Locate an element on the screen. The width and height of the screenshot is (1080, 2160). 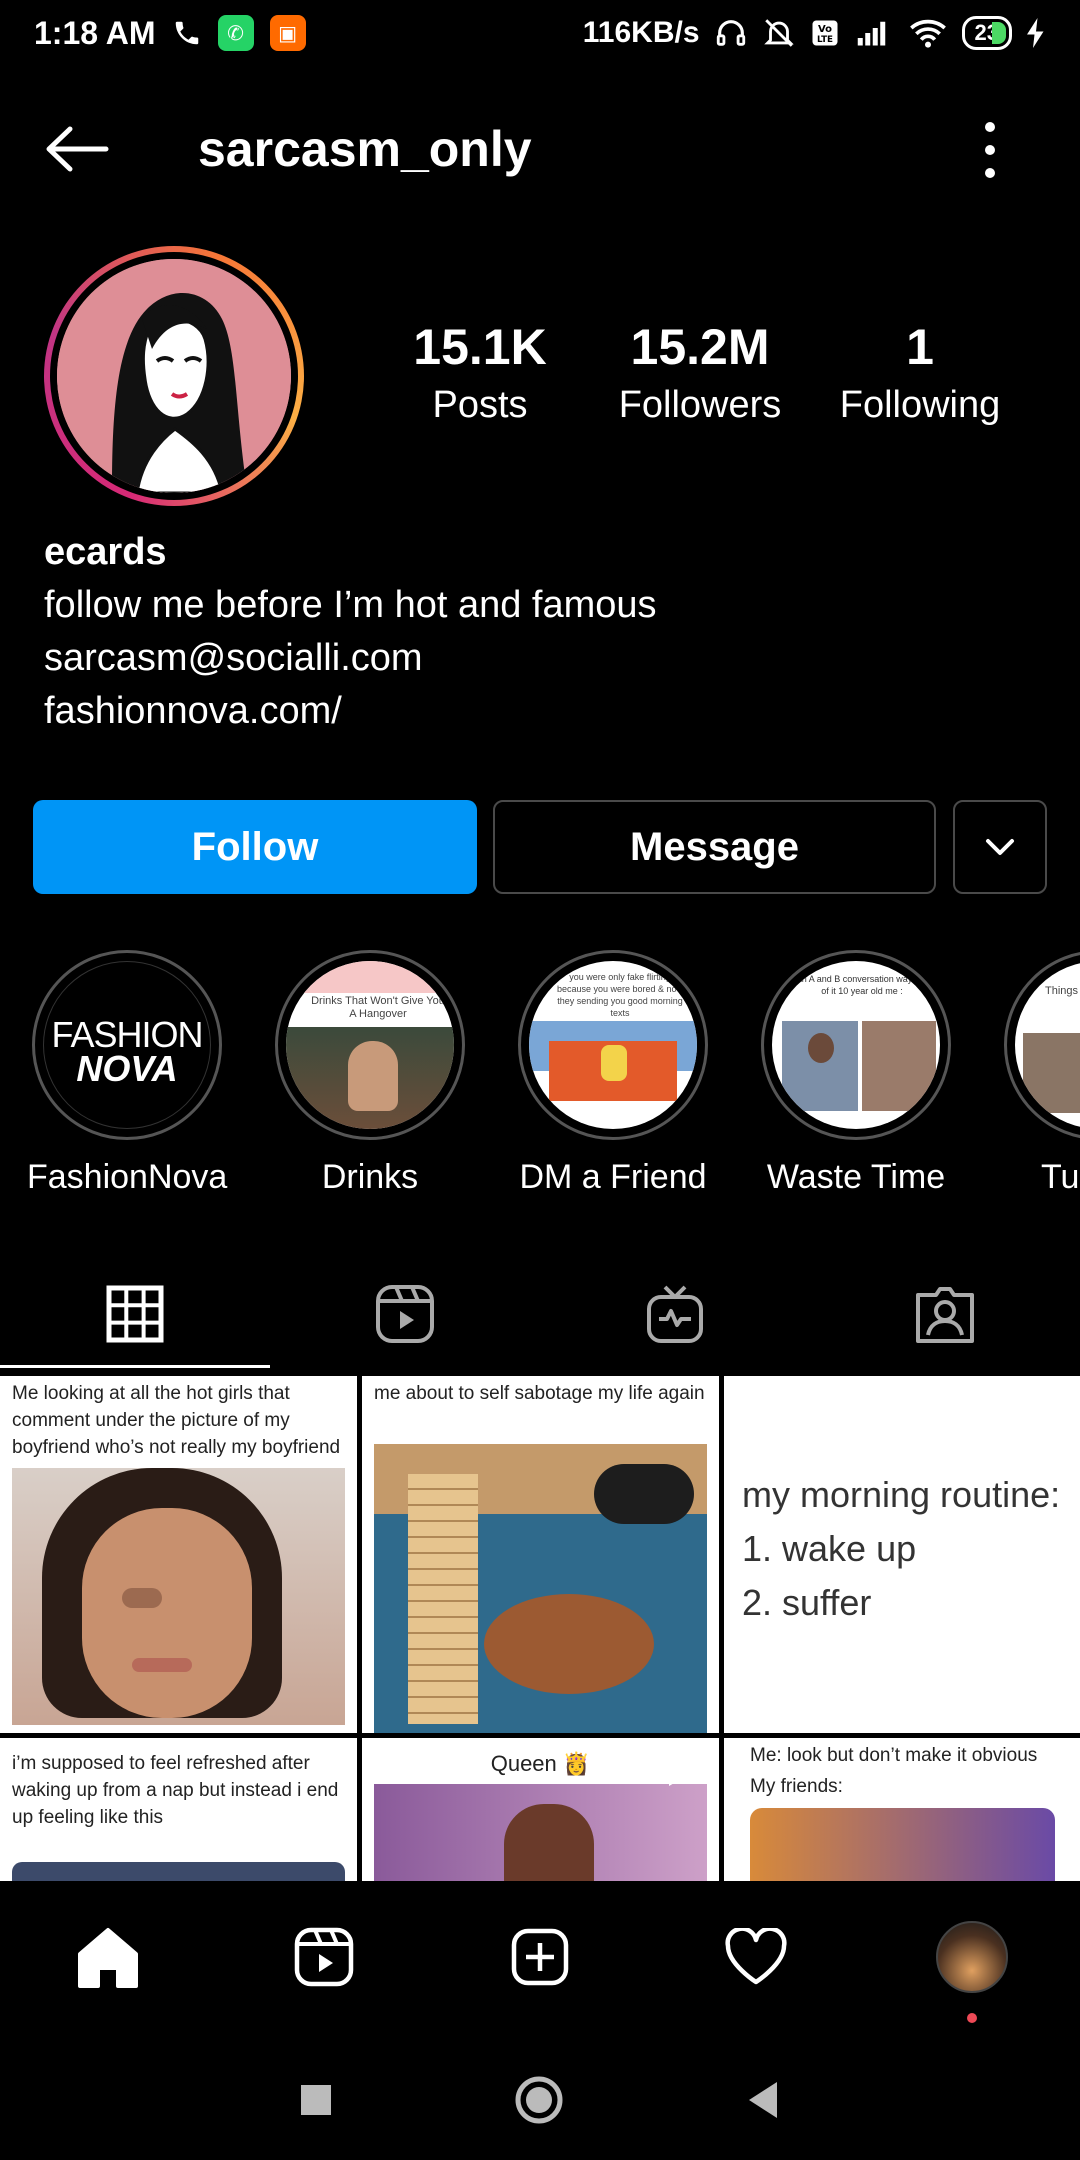
status-bar: 1:18 AM ✆ ▣ 116KB/s Vo LTE 23 is located at coordinates (540, 33).